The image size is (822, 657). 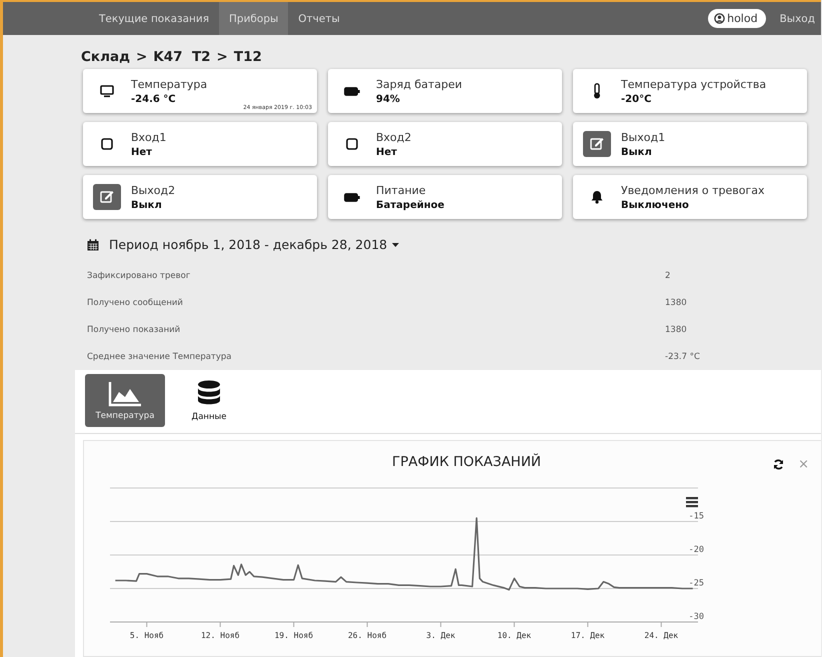 What do you see at coordinates (294, 635) in the screenshot?
I see `axis-label: 19. Нояб` at bounding box center [294, 635].